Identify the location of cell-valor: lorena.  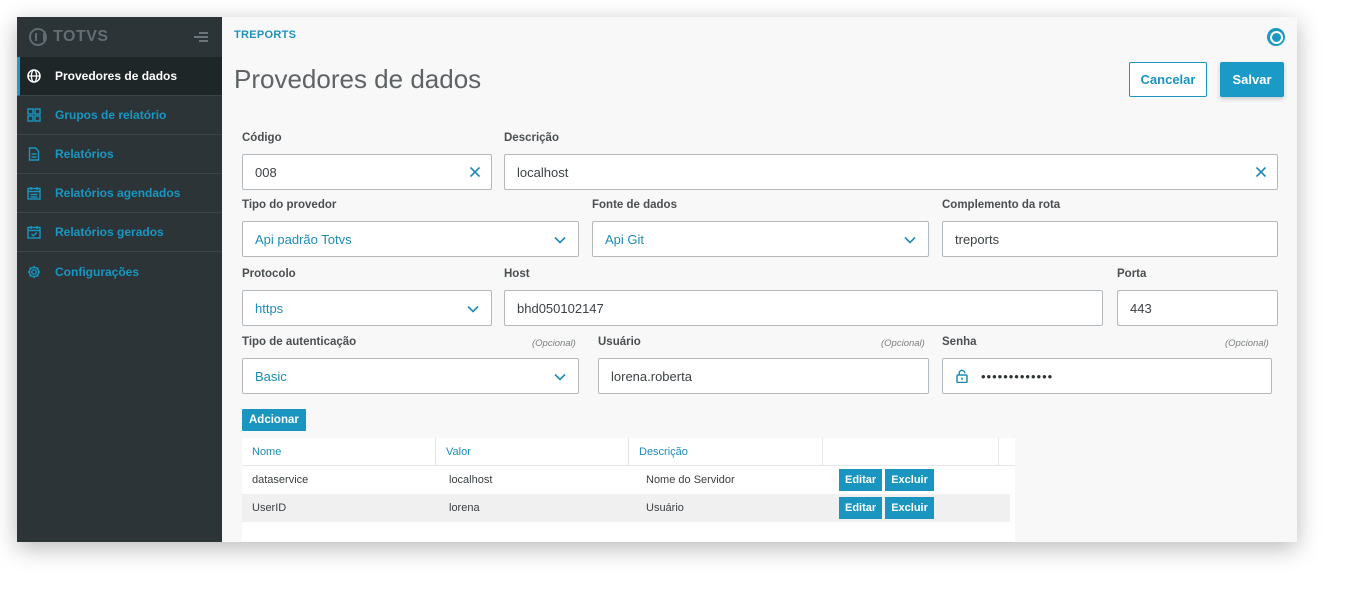
(464, 508).